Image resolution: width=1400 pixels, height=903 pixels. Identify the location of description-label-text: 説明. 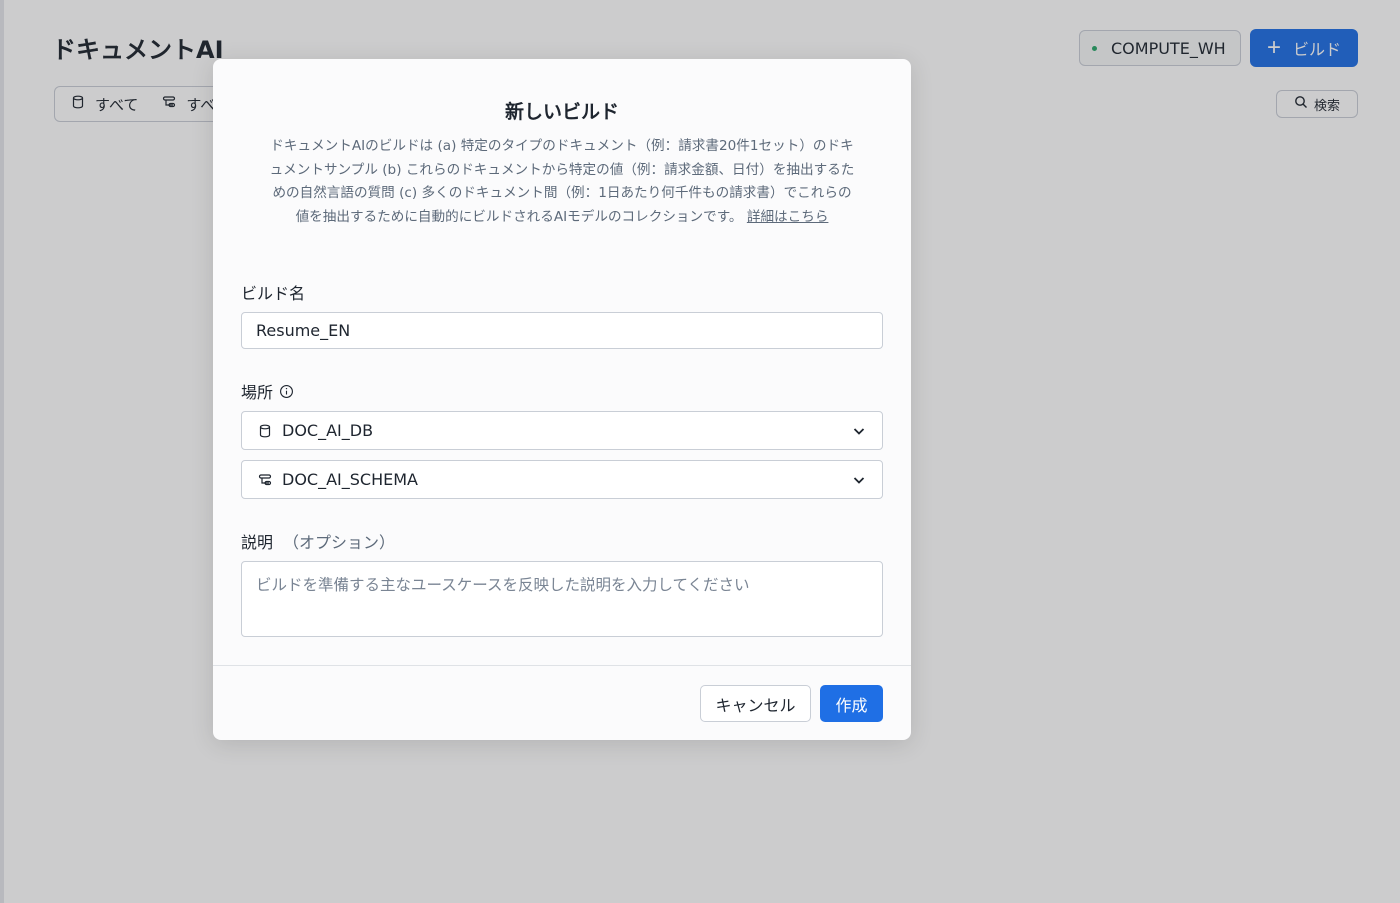
(257, 542).